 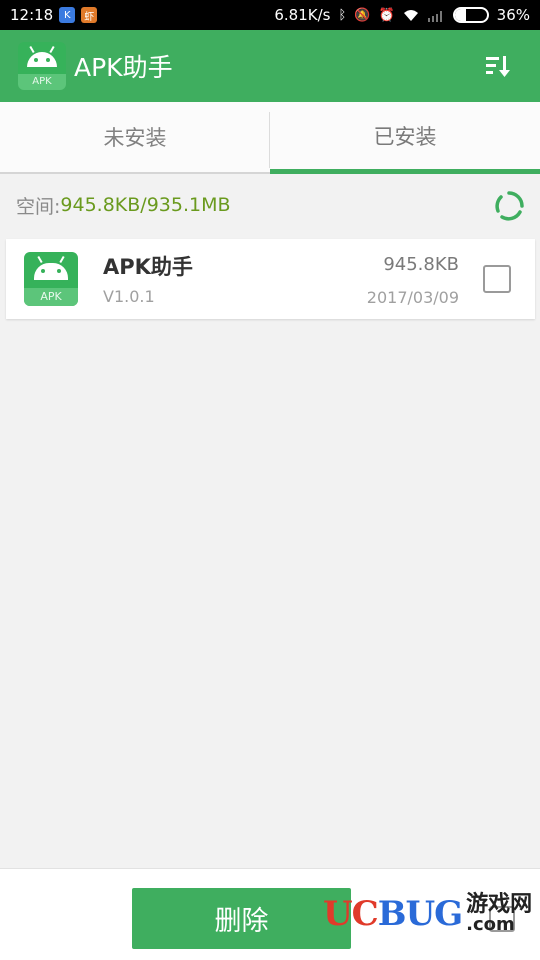 What do you see at coordinates (270, 205) in the screenshot?
I see `storage-space-row: 空间: 945.8KB/935.1MB` at bounding box center [270, 205].